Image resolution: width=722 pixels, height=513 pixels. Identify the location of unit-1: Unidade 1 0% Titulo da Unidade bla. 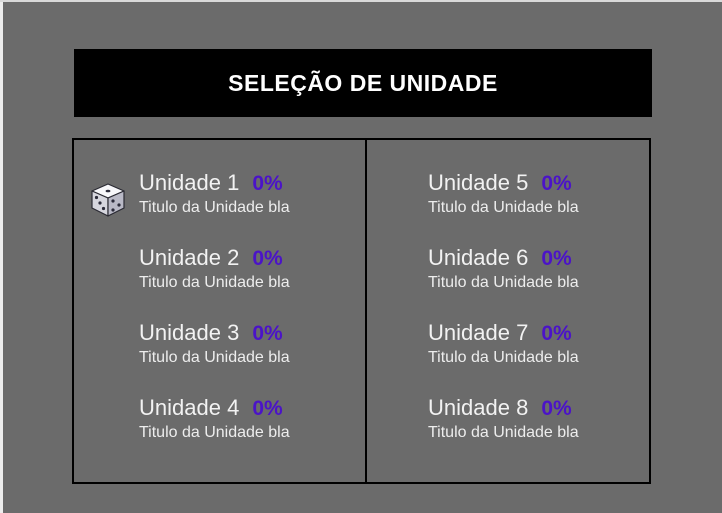
(214, 194).